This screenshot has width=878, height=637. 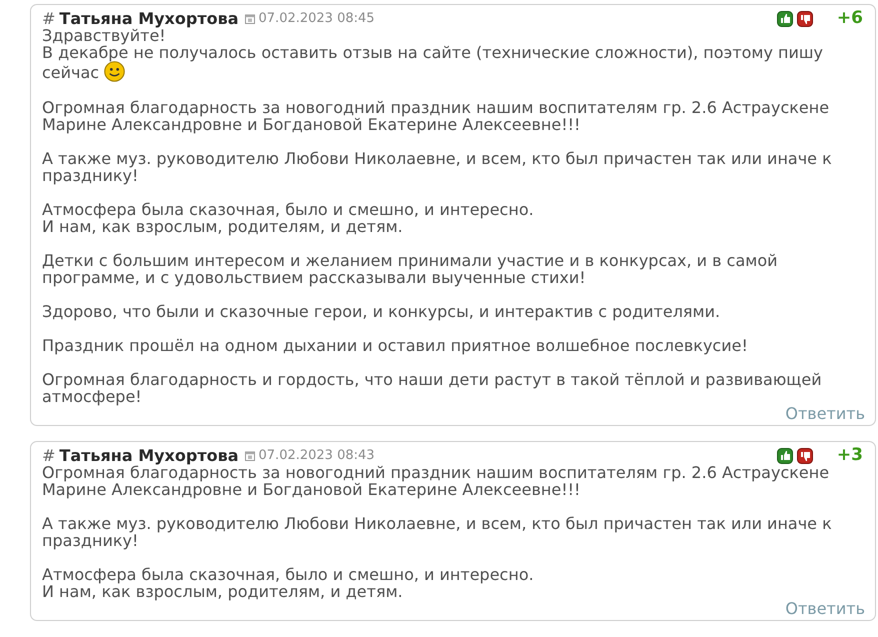 I want to click on comment-paragraph: Детки с большим интересом и желанием принимали участие и в конкурсах, и в самой программе, и с удовольствием рассказывали выученные стихи!, so click(x=410, y=269).